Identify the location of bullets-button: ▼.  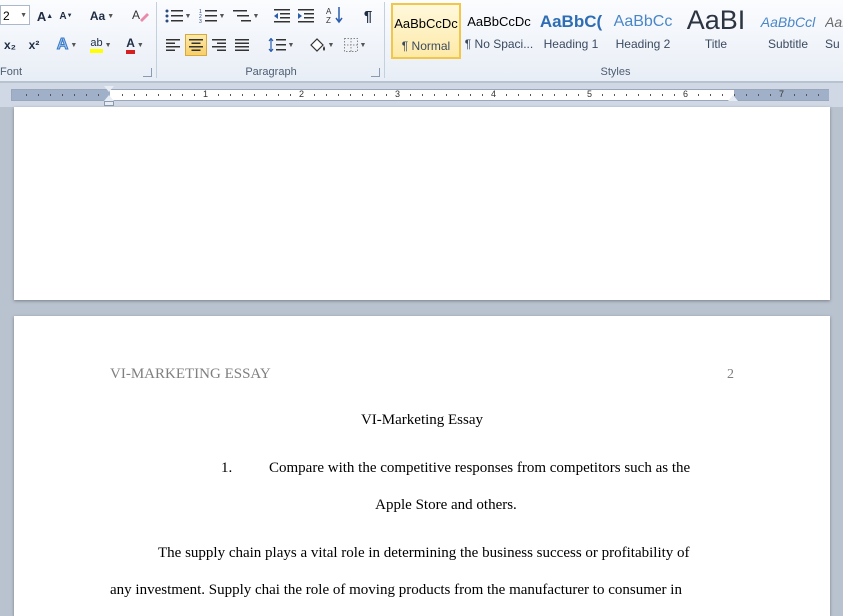
(178, 16).